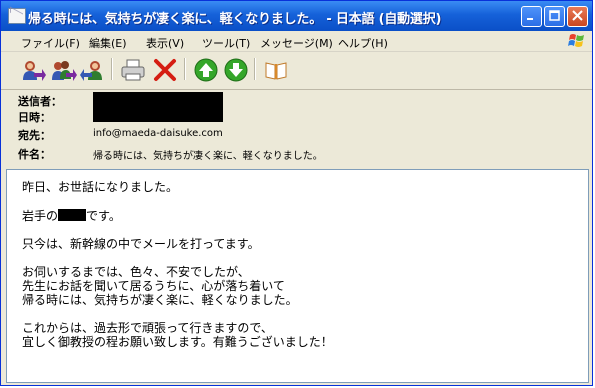  Describe the element at coordinates (153, 286) in the screenshot. I see `body-line: 先生にお話を聞いて居るうちに、心が落ち着いて` at that location.